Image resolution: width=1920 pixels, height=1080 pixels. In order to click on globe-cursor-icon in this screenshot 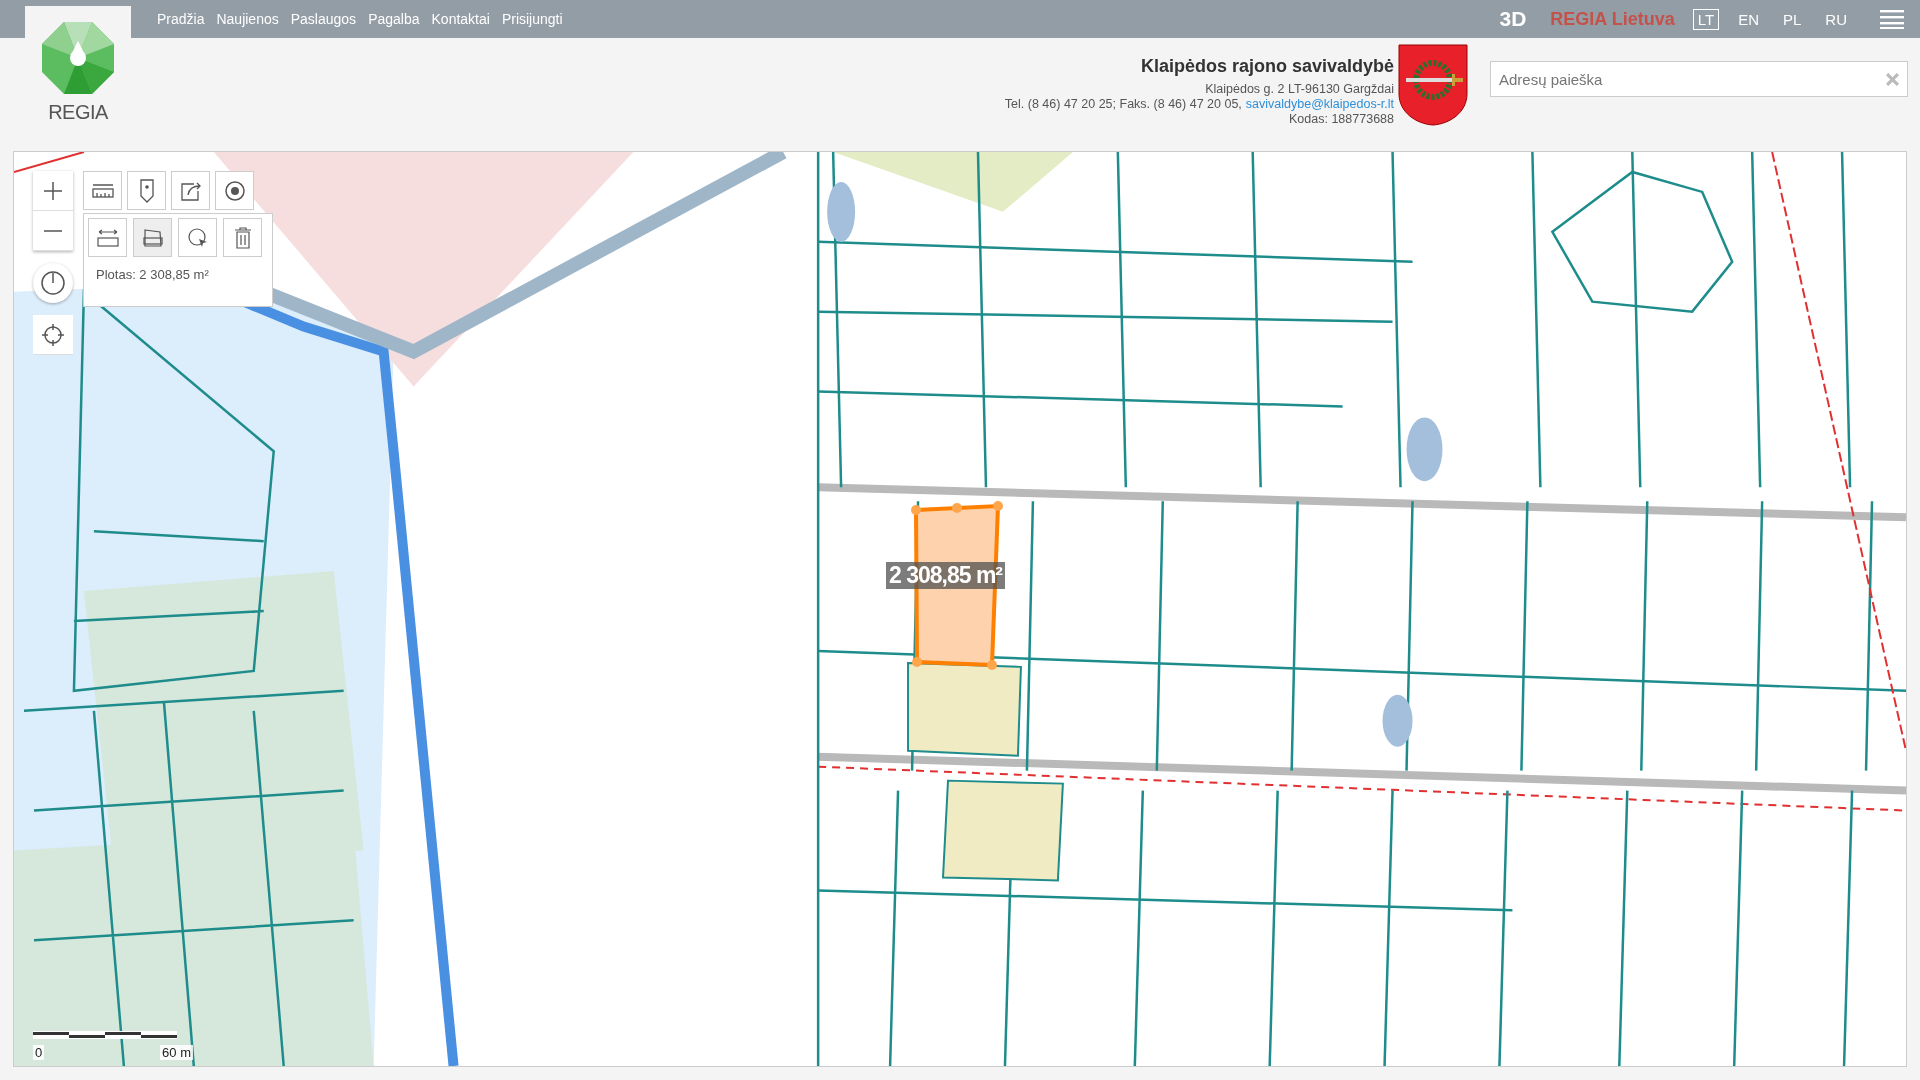, I will do `click(197, 237)`.